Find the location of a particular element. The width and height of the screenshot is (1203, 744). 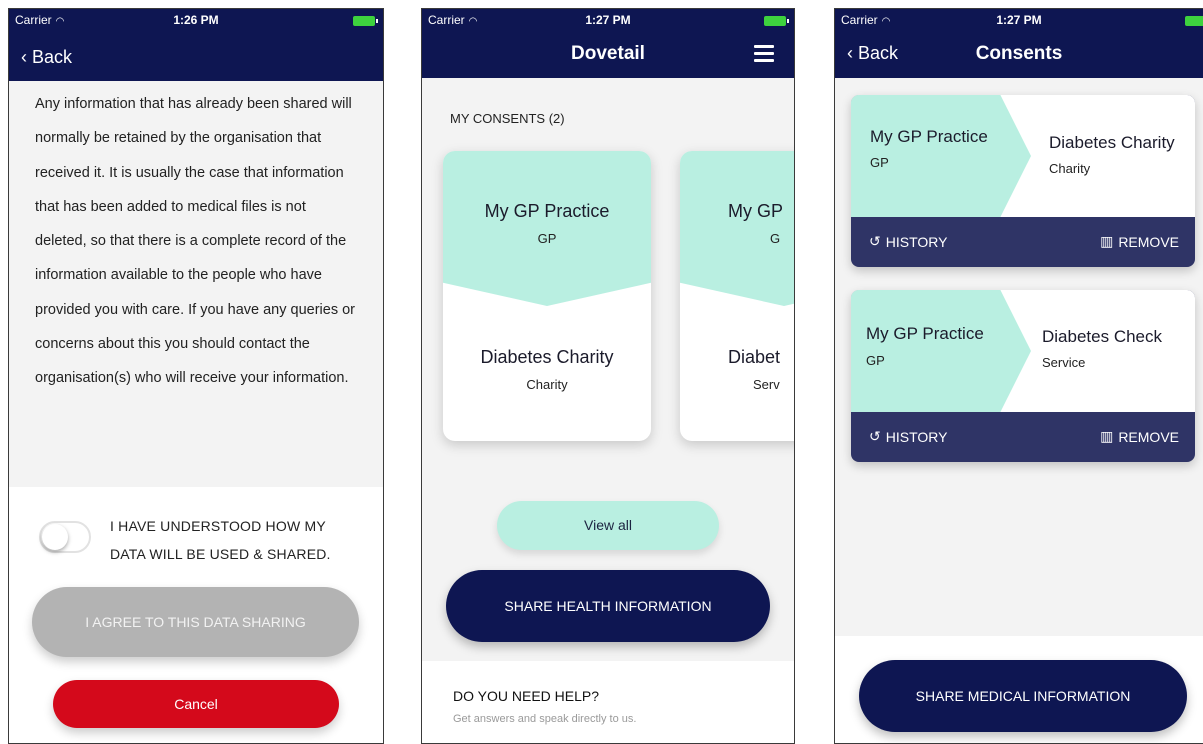

recipient-type: Service is located at coordinates (1064, 362).